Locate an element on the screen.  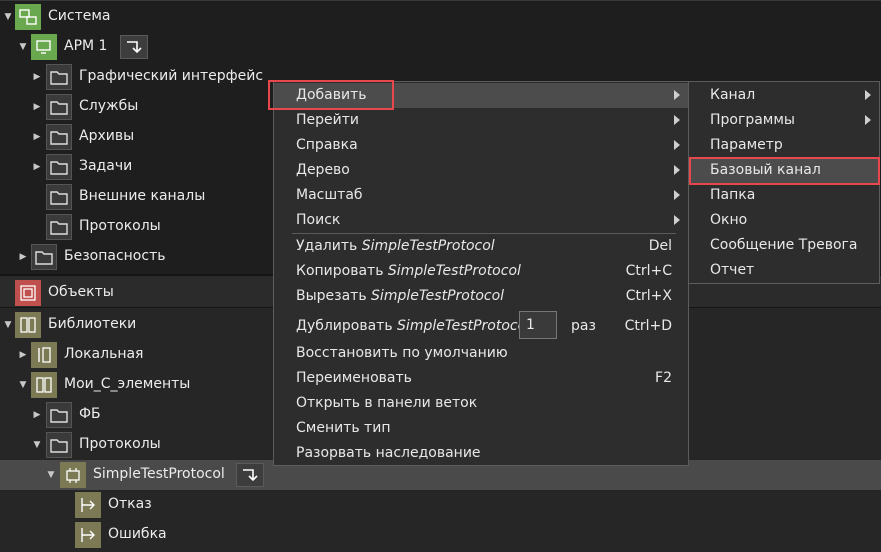
node-label: Службы is located at coordinates (109, 106).